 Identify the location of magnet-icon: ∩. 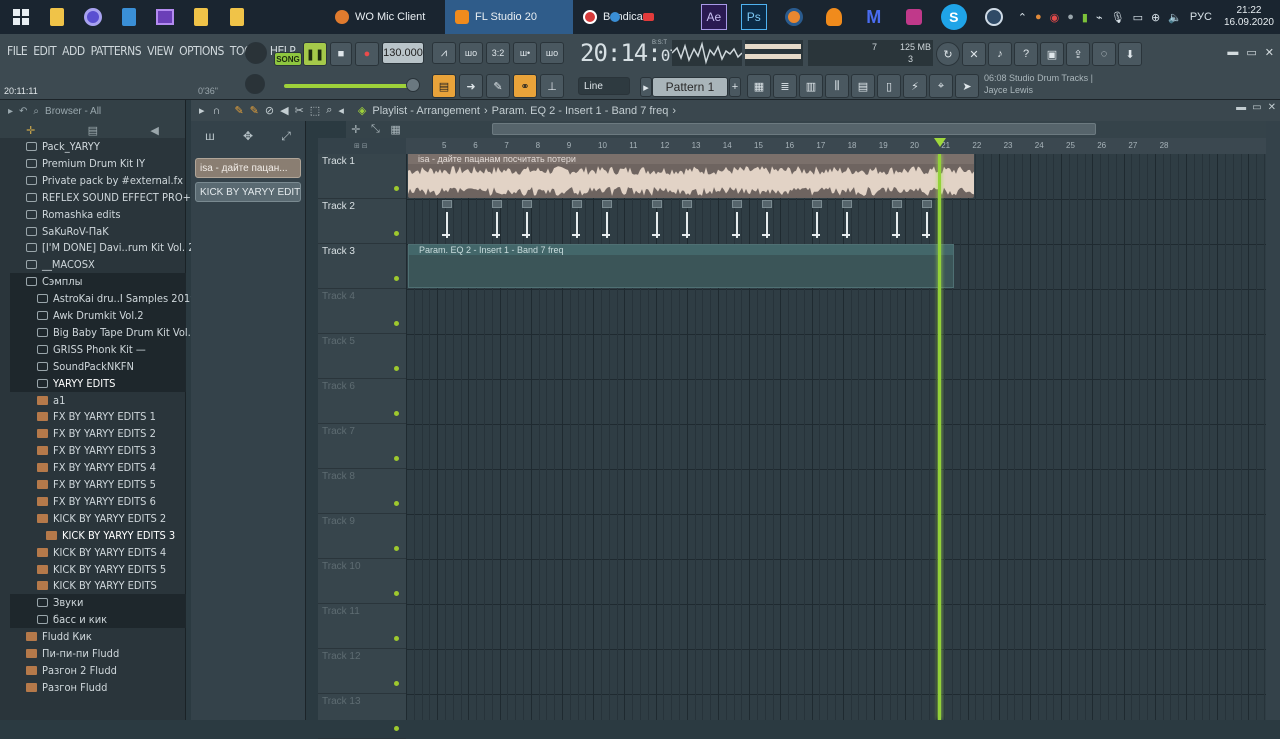
(217, 111).